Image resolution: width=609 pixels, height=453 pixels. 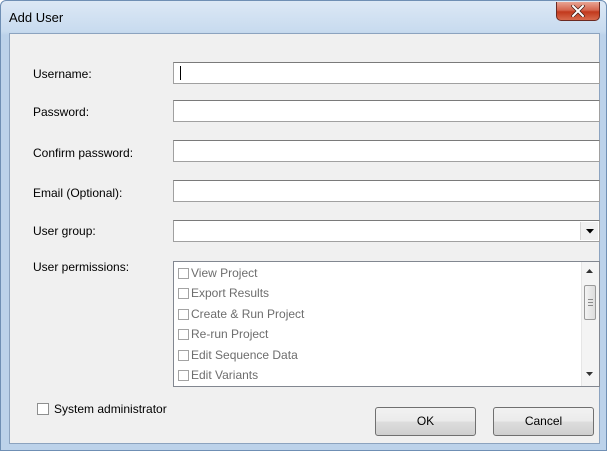 What do you see at coordinates (386, 231) in the screenshot?
I see `user-group-select` at bounding box center [386, 231].